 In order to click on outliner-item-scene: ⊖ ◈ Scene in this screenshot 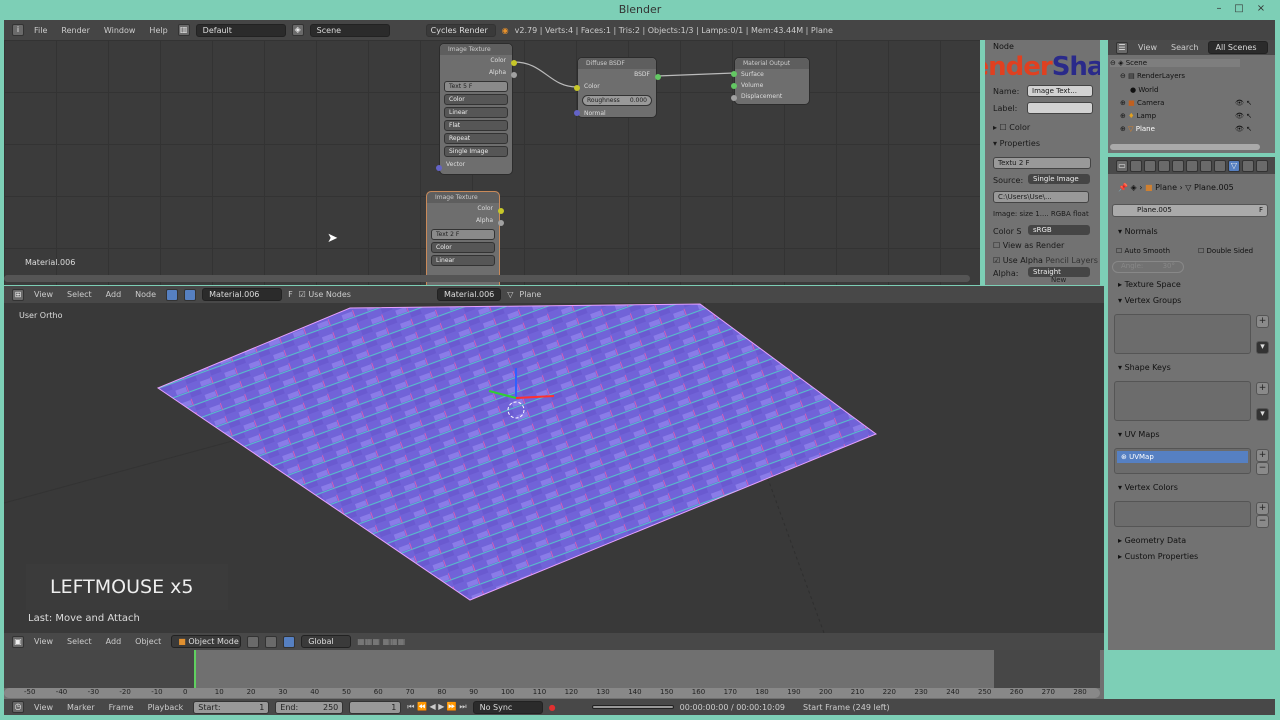, I will do `click(1175, 63)`.